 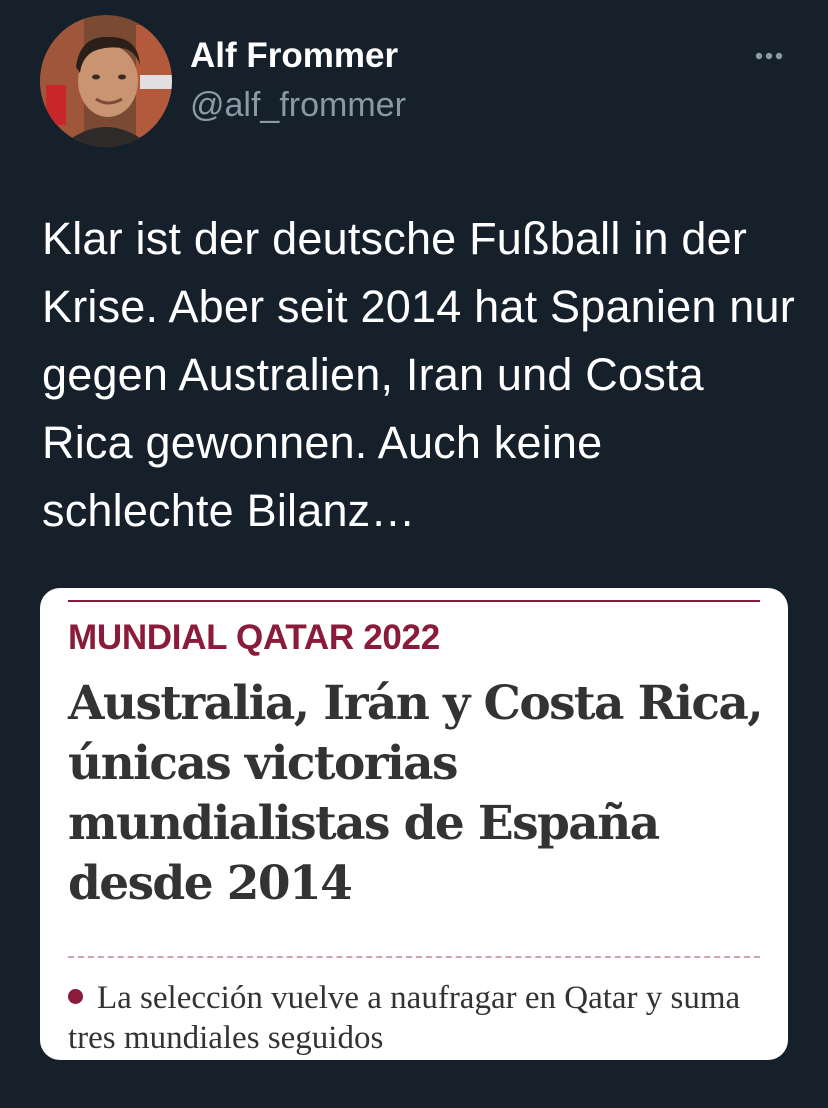 What do you see at coordinates (254, 637) in the screenshot?
I see `card-kicker: MUNDIAL QATAR 2022` at bounding box center [254, 637].